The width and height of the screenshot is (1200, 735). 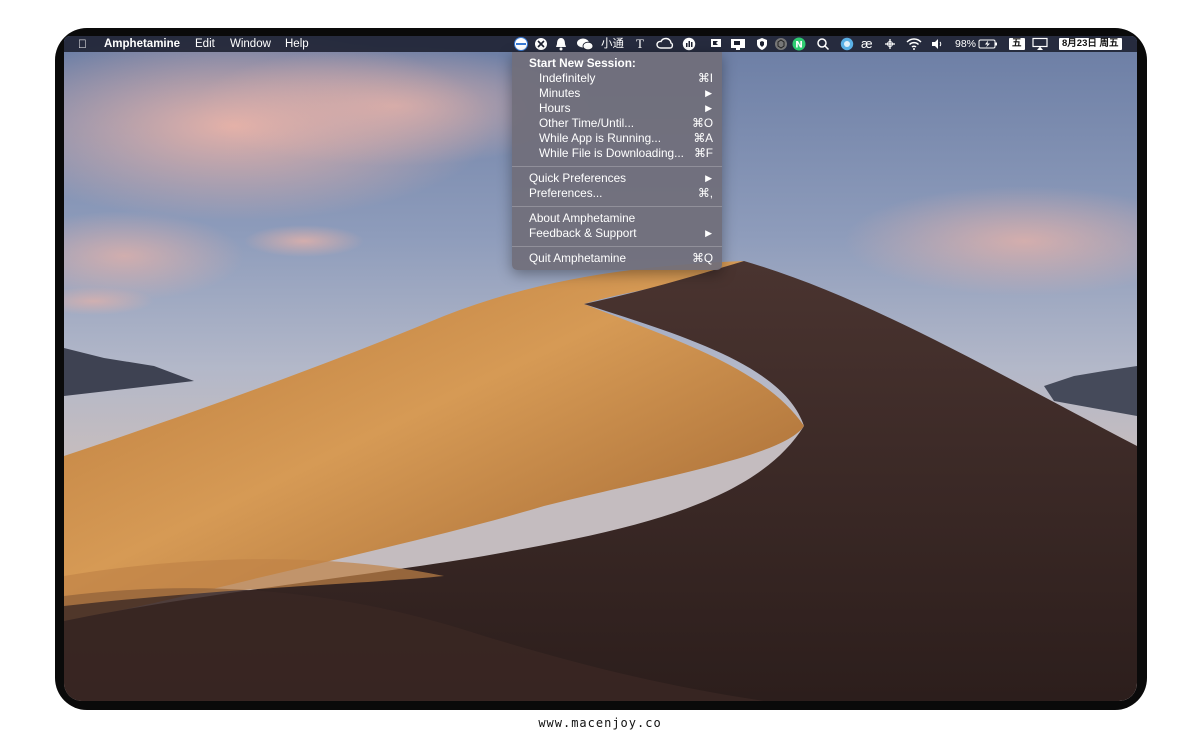 What do you see at coordinates (585, 44) in the screenshot?
I see `wechat-icon` at bounding box center [585, 44].